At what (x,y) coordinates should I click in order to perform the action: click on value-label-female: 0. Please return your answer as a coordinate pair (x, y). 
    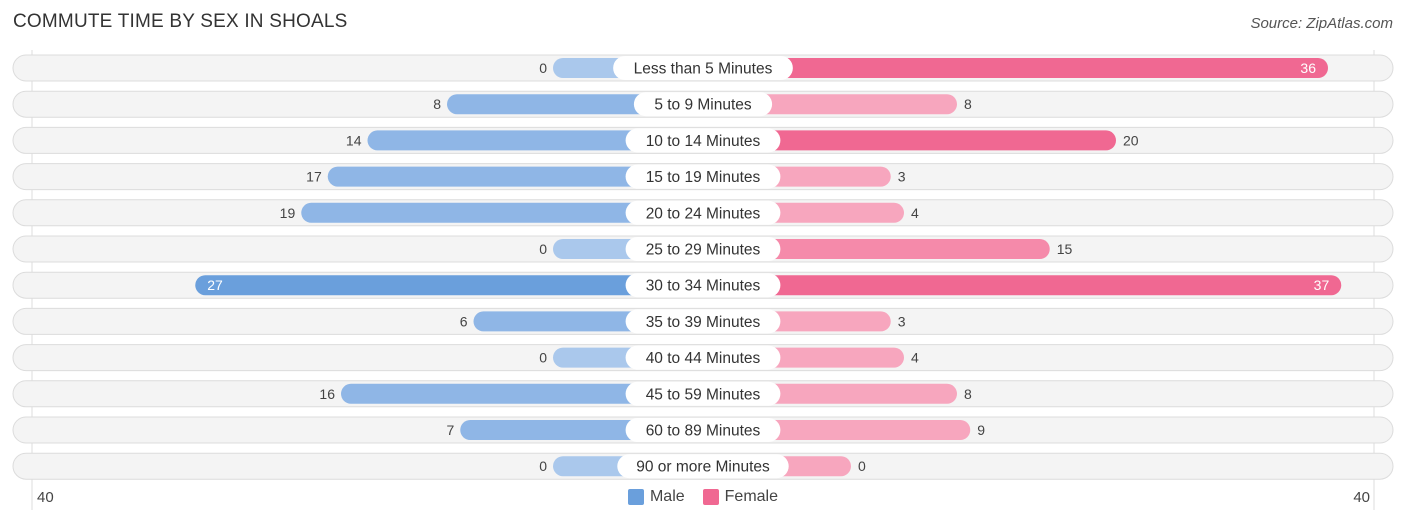
    Looking at the image, I should click on (862, 466).